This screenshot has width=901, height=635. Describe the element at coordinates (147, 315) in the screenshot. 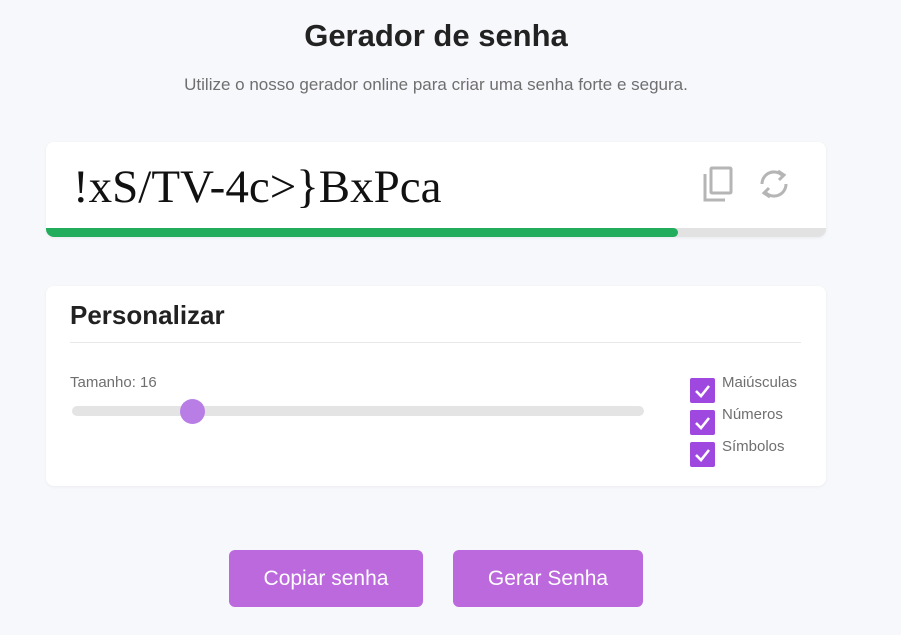

I see `customize-title: Personalizar` at that location.